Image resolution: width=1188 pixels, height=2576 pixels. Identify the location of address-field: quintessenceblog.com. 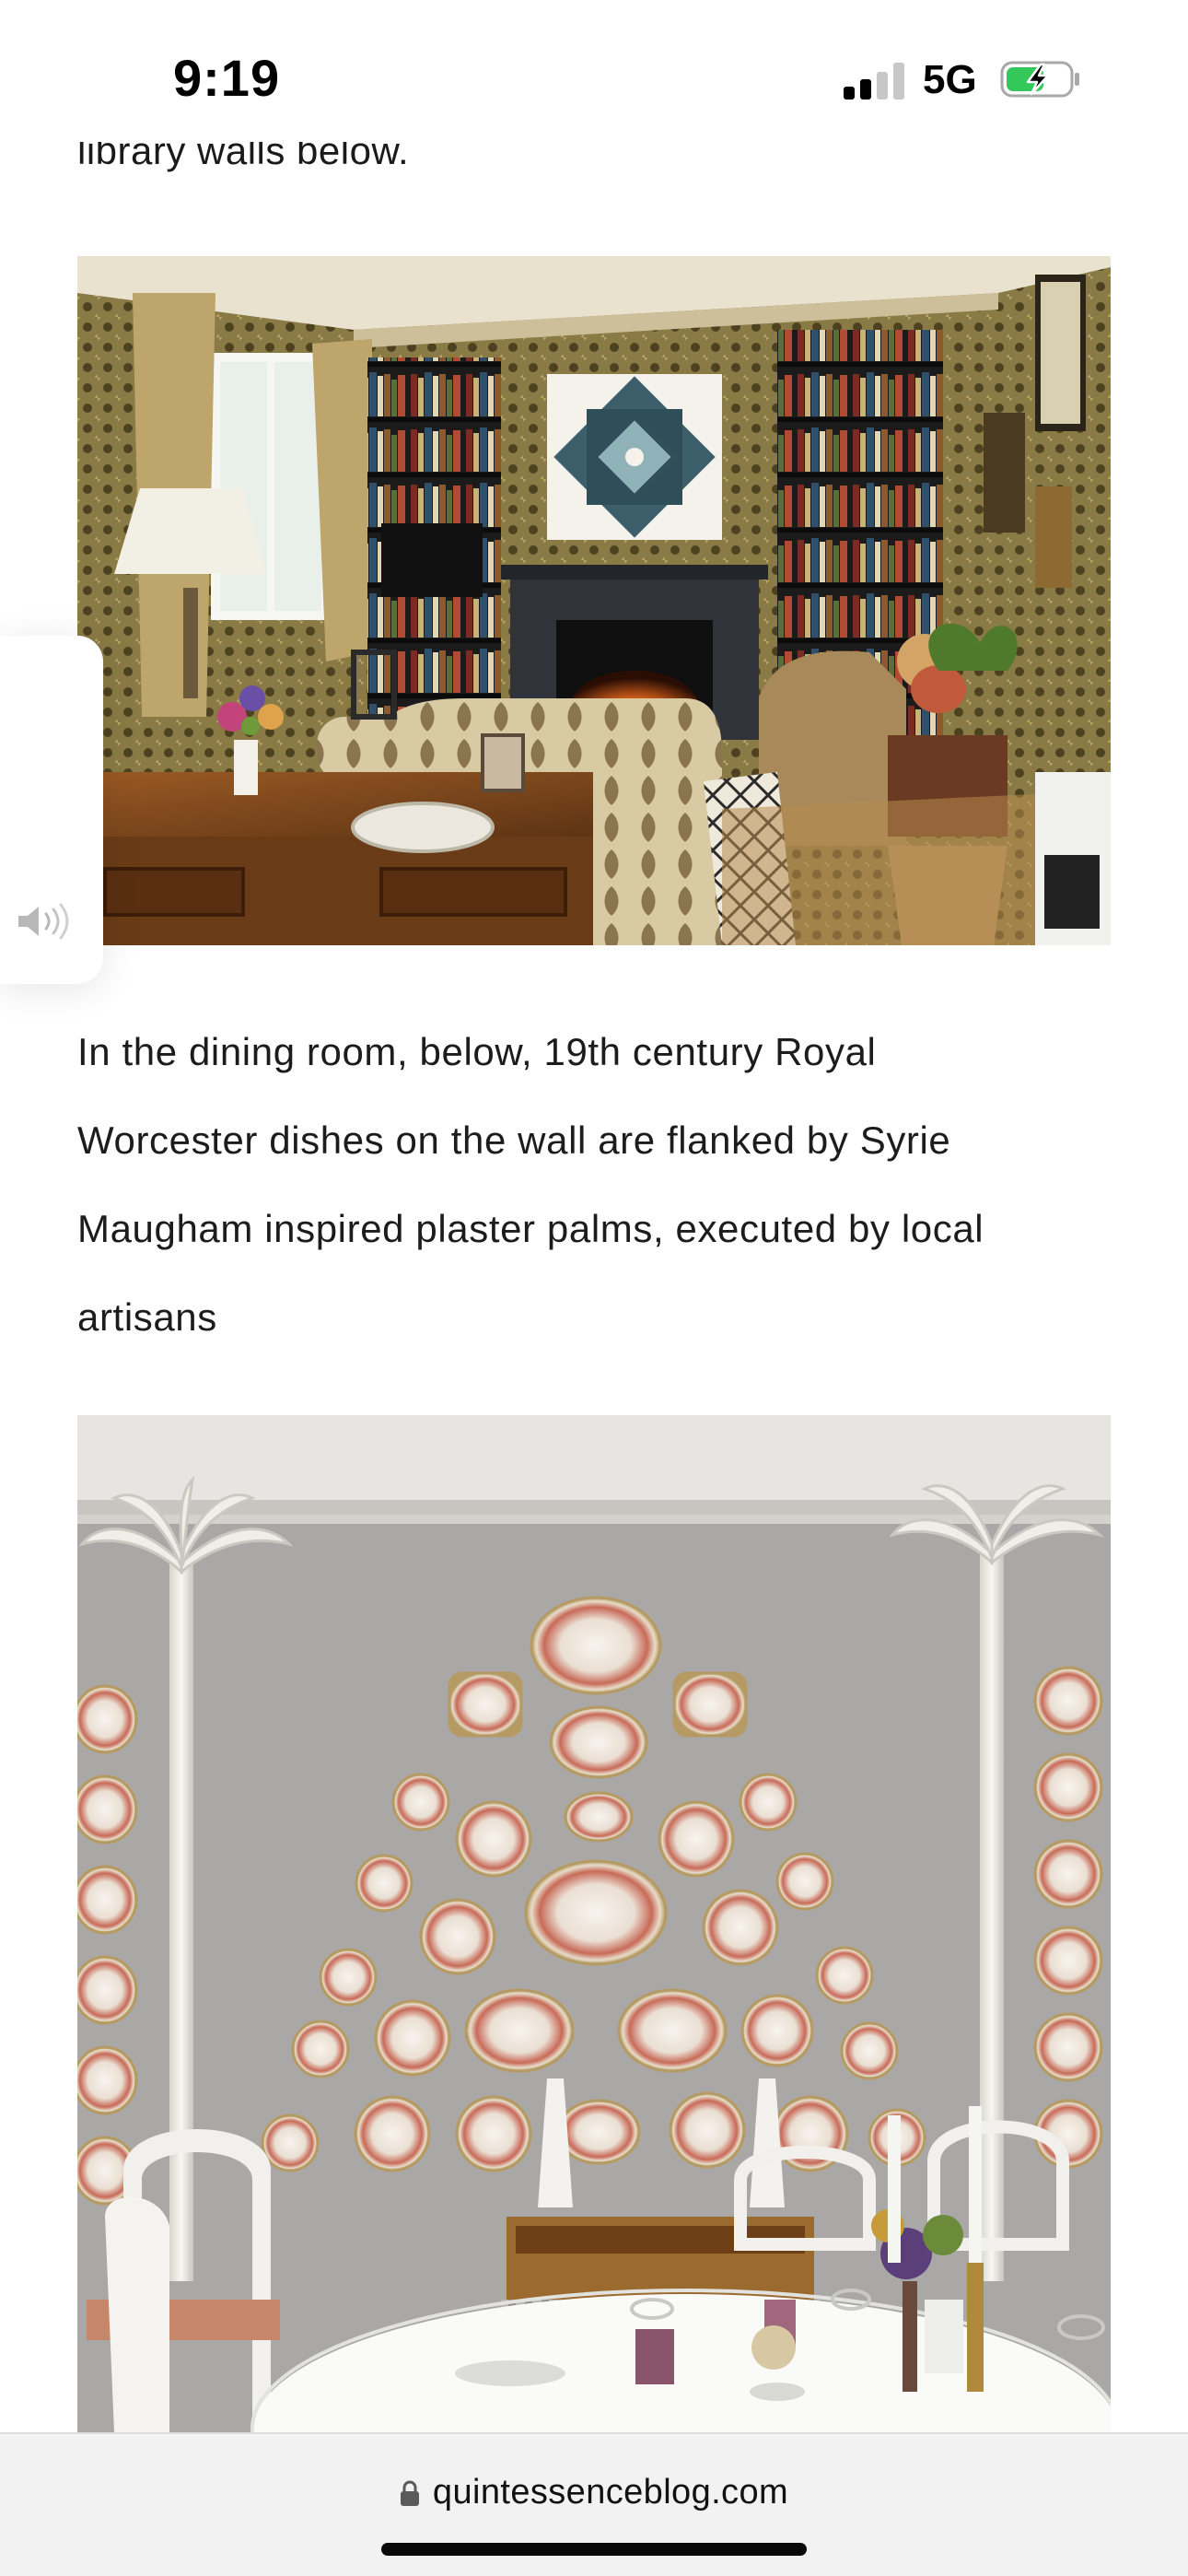
(594, 2492).